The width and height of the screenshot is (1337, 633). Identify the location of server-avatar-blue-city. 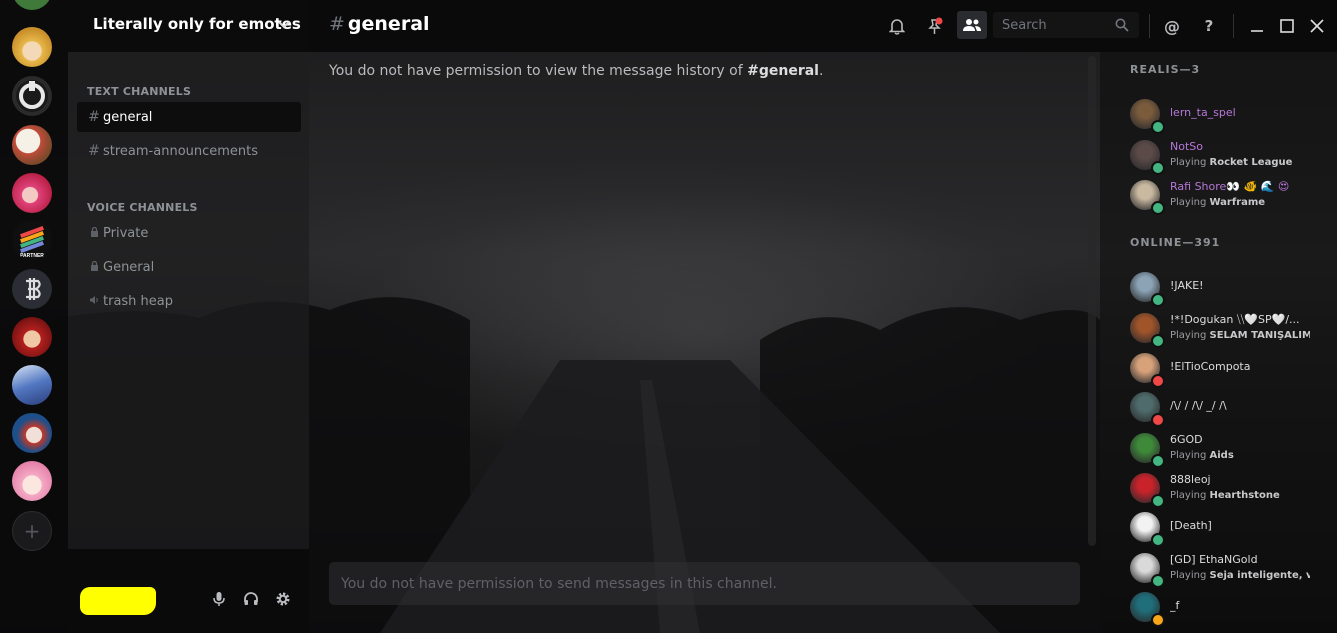
(32, 385).